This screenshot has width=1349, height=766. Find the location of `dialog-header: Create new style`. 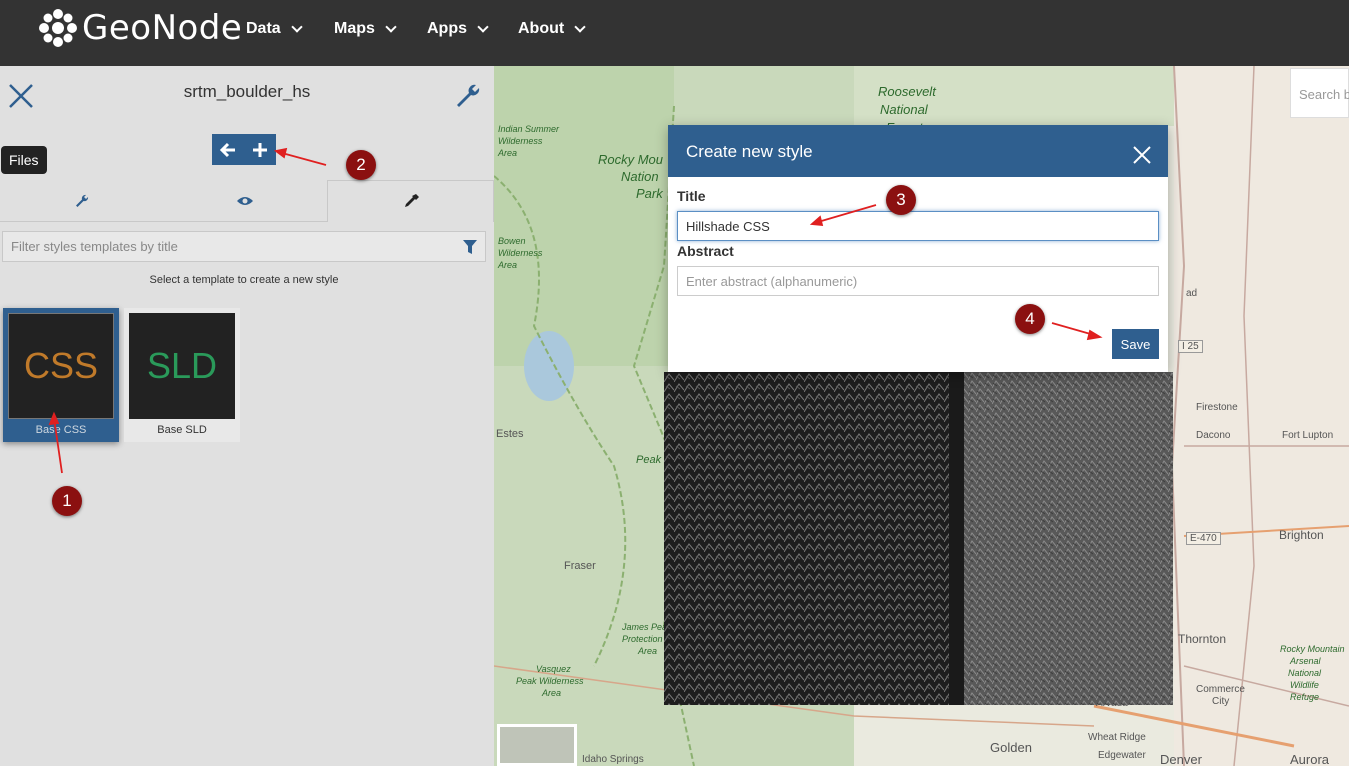

dialog-header: Create new style is located at coordinates (918, 151).